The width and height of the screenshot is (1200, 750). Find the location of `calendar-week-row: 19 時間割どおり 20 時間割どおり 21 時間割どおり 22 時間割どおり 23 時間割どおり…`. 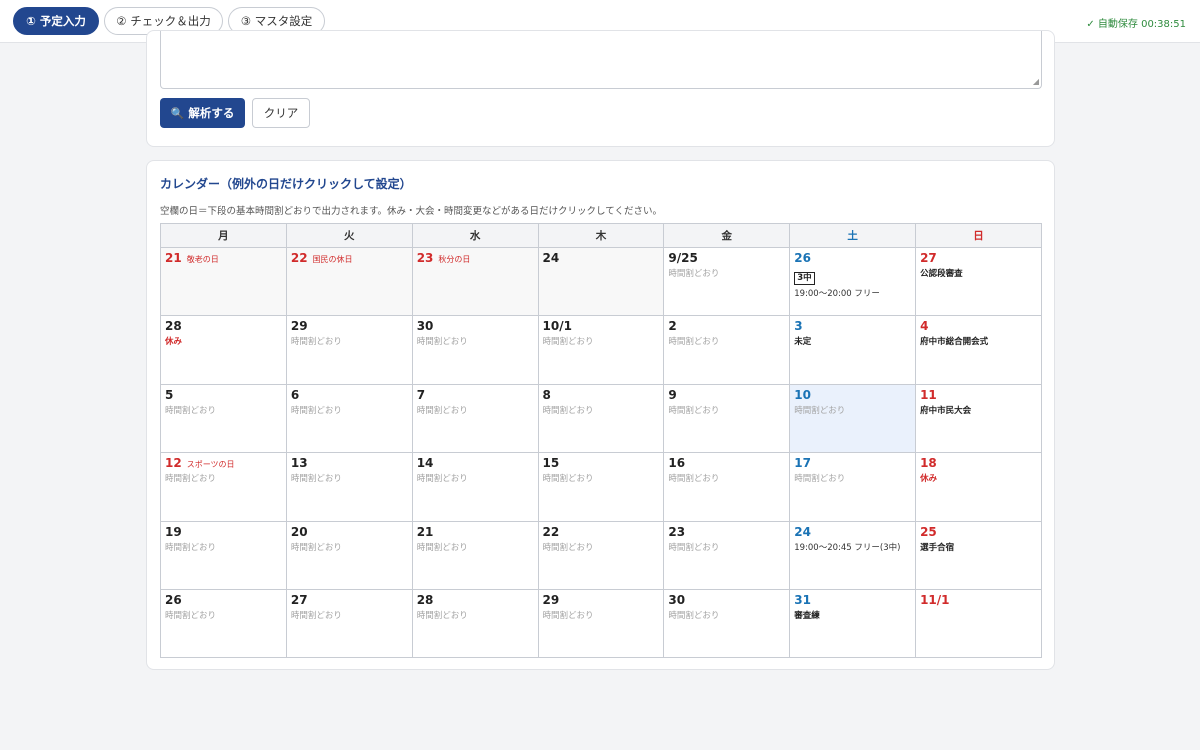

calendar-week-row: 19 時間割どおり 20 時間割どおり 21 時間割どおり 22 時間割どおり 23 時間割どおり… is located at coordinates (601, 555).